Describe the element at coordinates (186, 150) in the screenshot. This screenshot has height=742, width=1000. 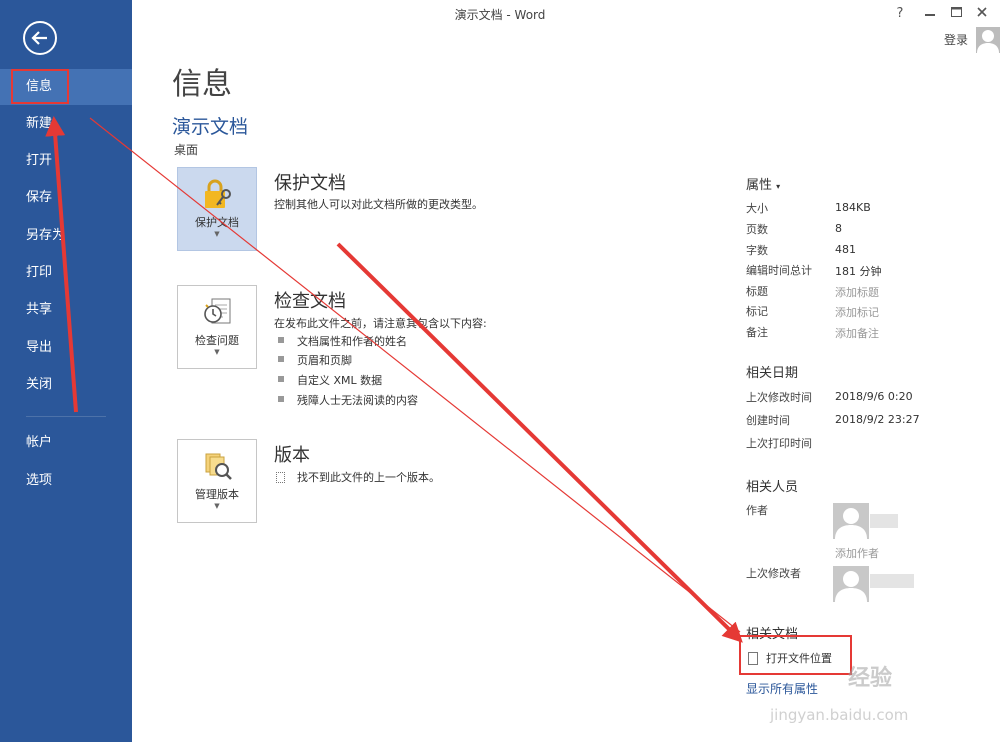
I see `document-location: 桌面` at that location.